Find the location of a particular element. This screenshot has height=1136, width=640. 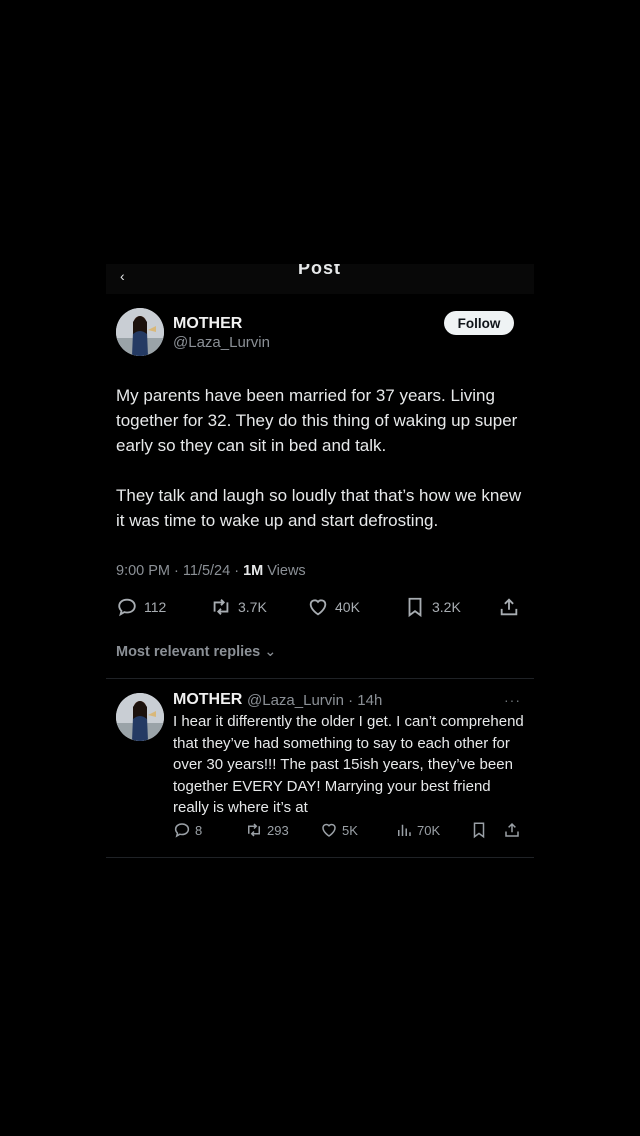

reply-bookmark-button is located at coordinates (479, 830).